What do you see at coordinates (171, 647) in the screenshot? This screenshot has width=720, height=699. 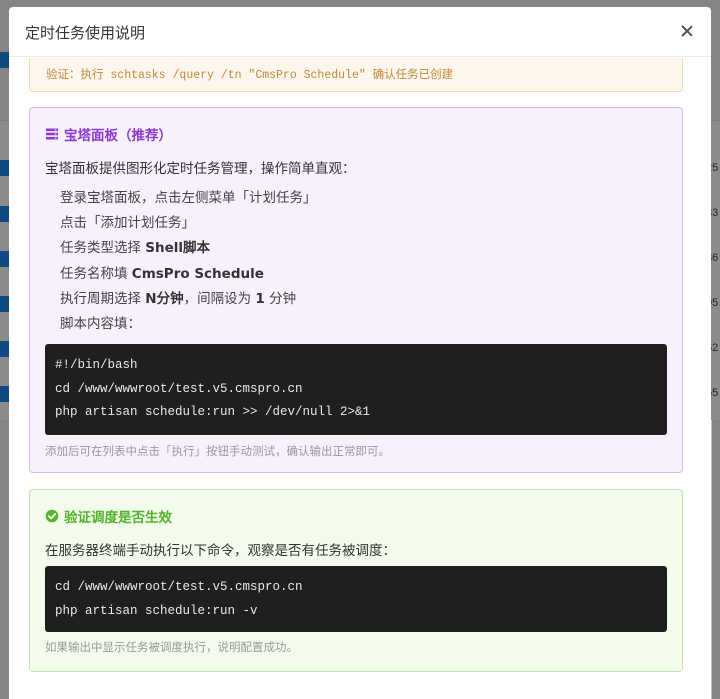 I see `verify-note: 如果输出中显示任务被调度执行，说明配置成功。` at bounding box center [171, 647].